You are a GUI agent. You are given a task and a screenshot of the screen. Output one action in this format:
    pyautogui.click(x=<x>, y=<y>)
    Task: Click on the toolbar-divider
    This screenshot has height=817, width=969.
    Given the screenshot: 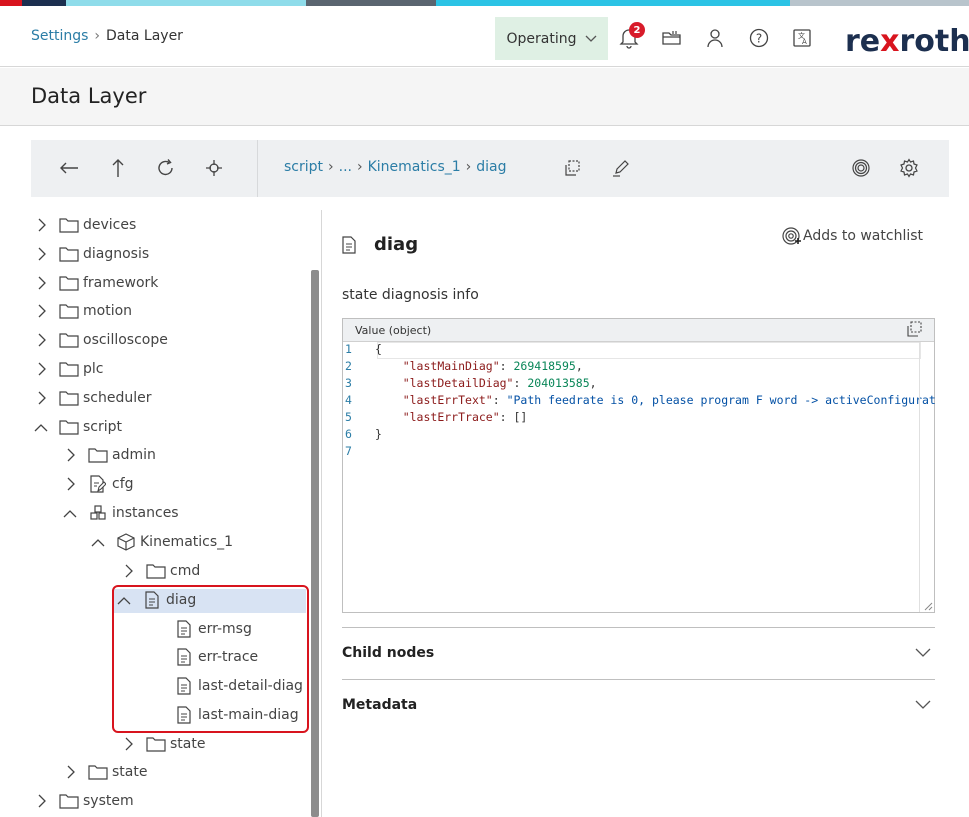 What is the action you would take?
    pyautogui.click(x=257, y=168)
    